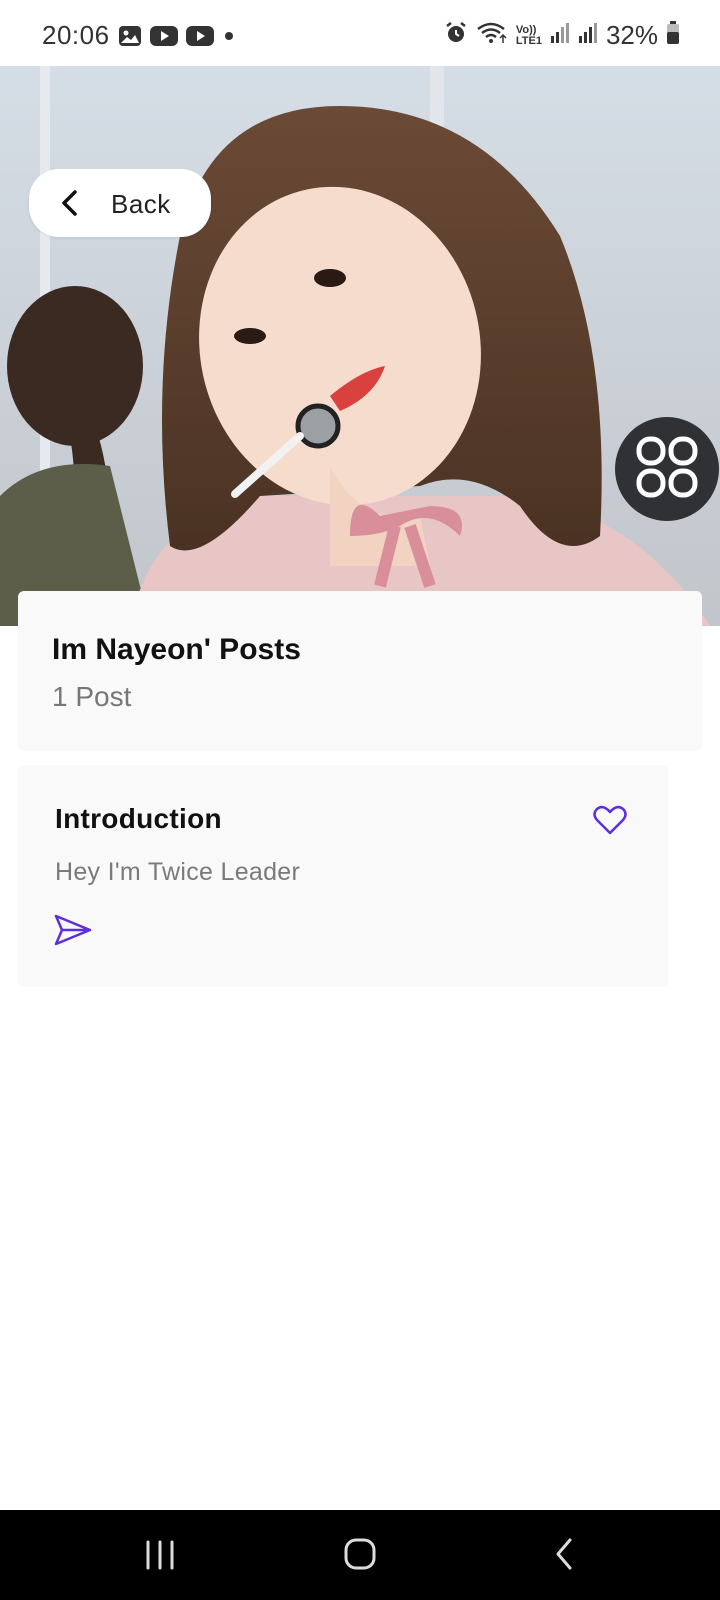  Describe the element at coordinates (528, 40) in the screenshot. I see `lte-label: LTE1` at that location.